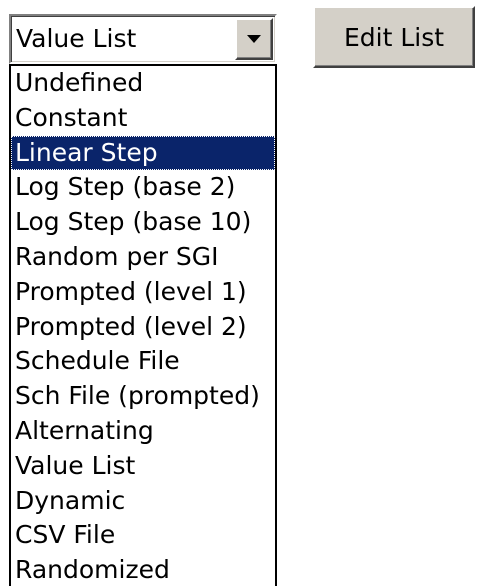  Describe the element at coordinates (143, 535) in the screenshot. I see `option-csv-file: CSV File` at that location.